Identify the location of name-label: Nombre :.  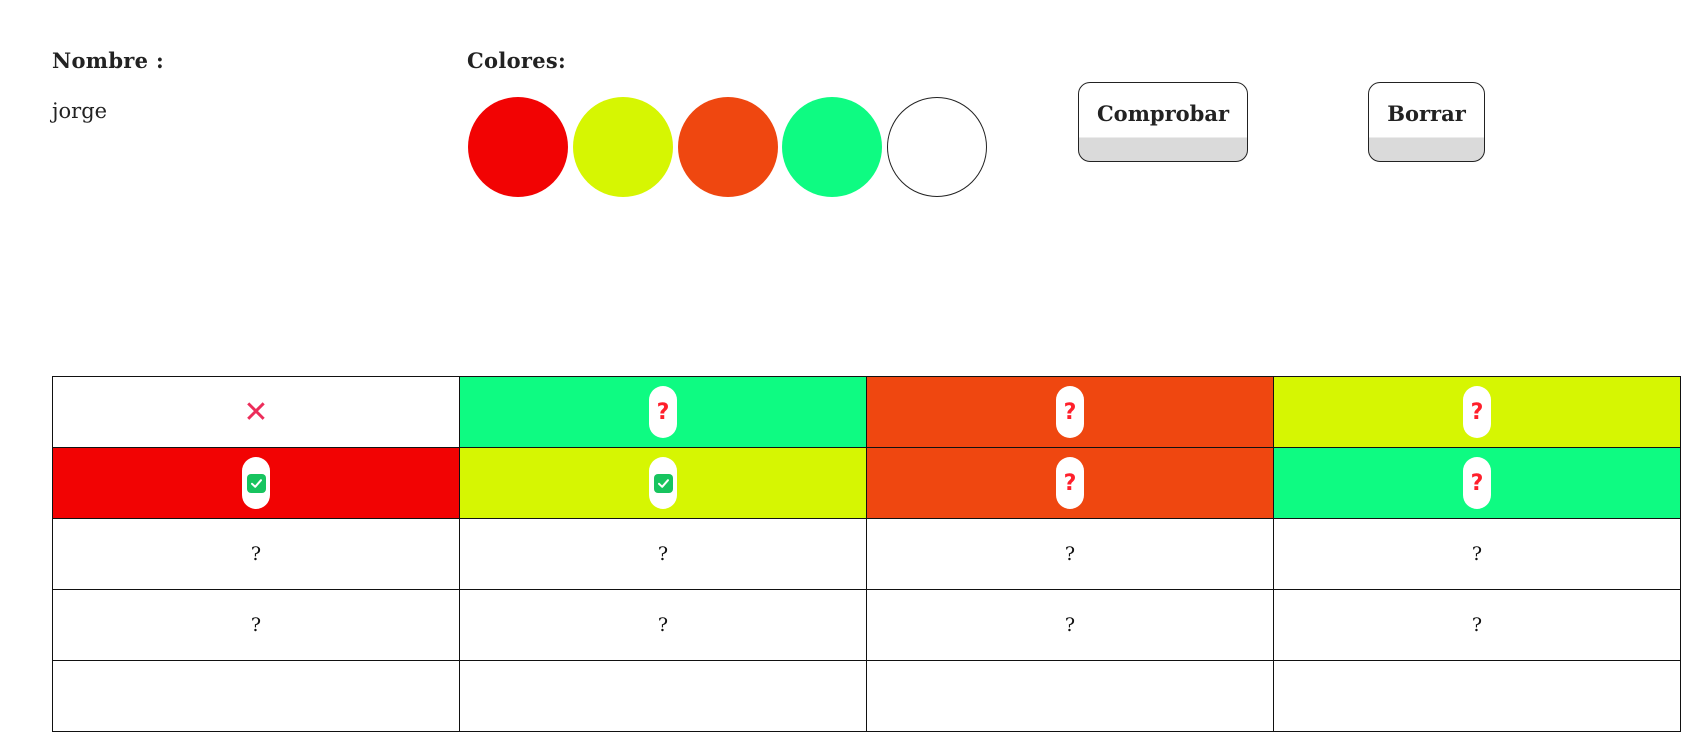
(108, 60).